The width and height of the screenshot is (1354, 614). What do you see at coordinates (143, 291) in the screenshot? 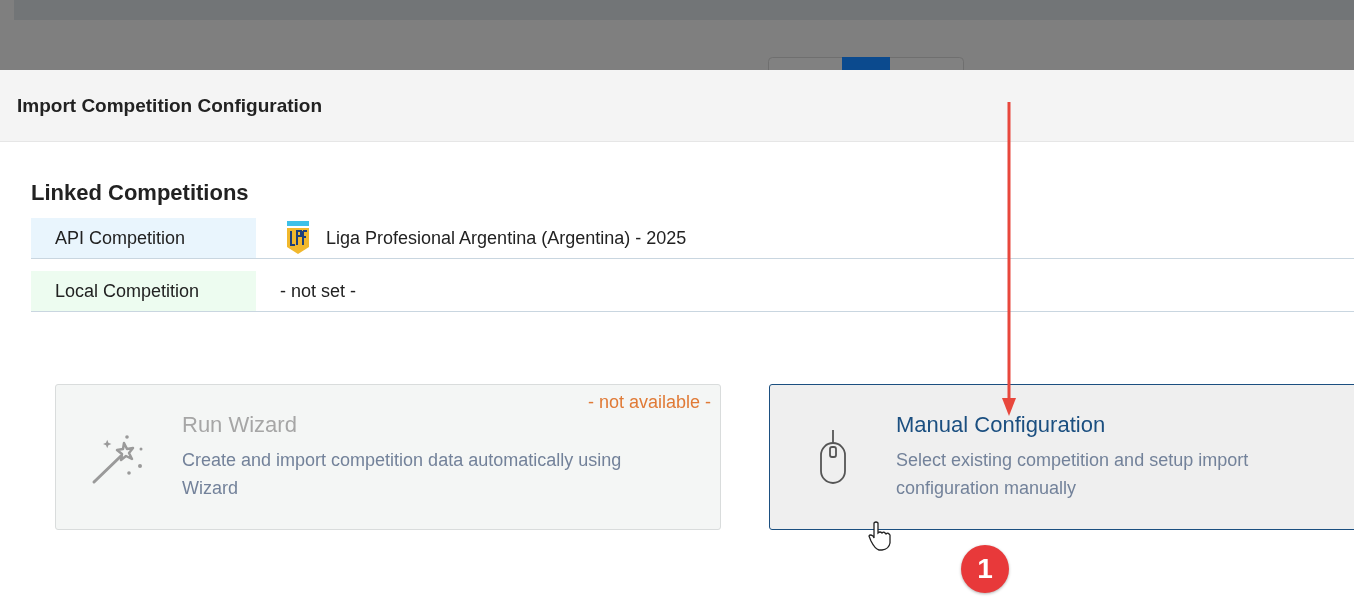
I see `row-label: Local Competition` at bounding box center [143, 291].